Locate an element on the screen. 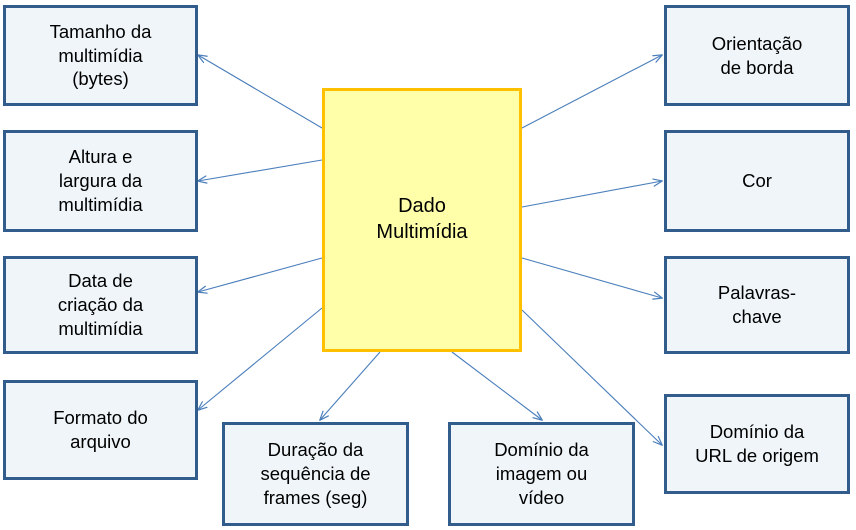 This screenshot has height=530, width=856. arrow-to-duracao is located at coordinates (350, 386).